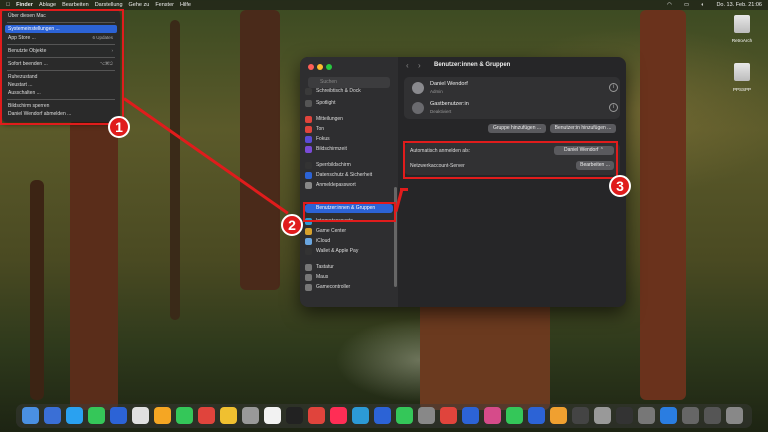 The width and height of the screenshot is (768, 432). What do you see at coordinates (668, 415) in the screenshot?
I see `preview-icon` at bounding box center [668, 415].